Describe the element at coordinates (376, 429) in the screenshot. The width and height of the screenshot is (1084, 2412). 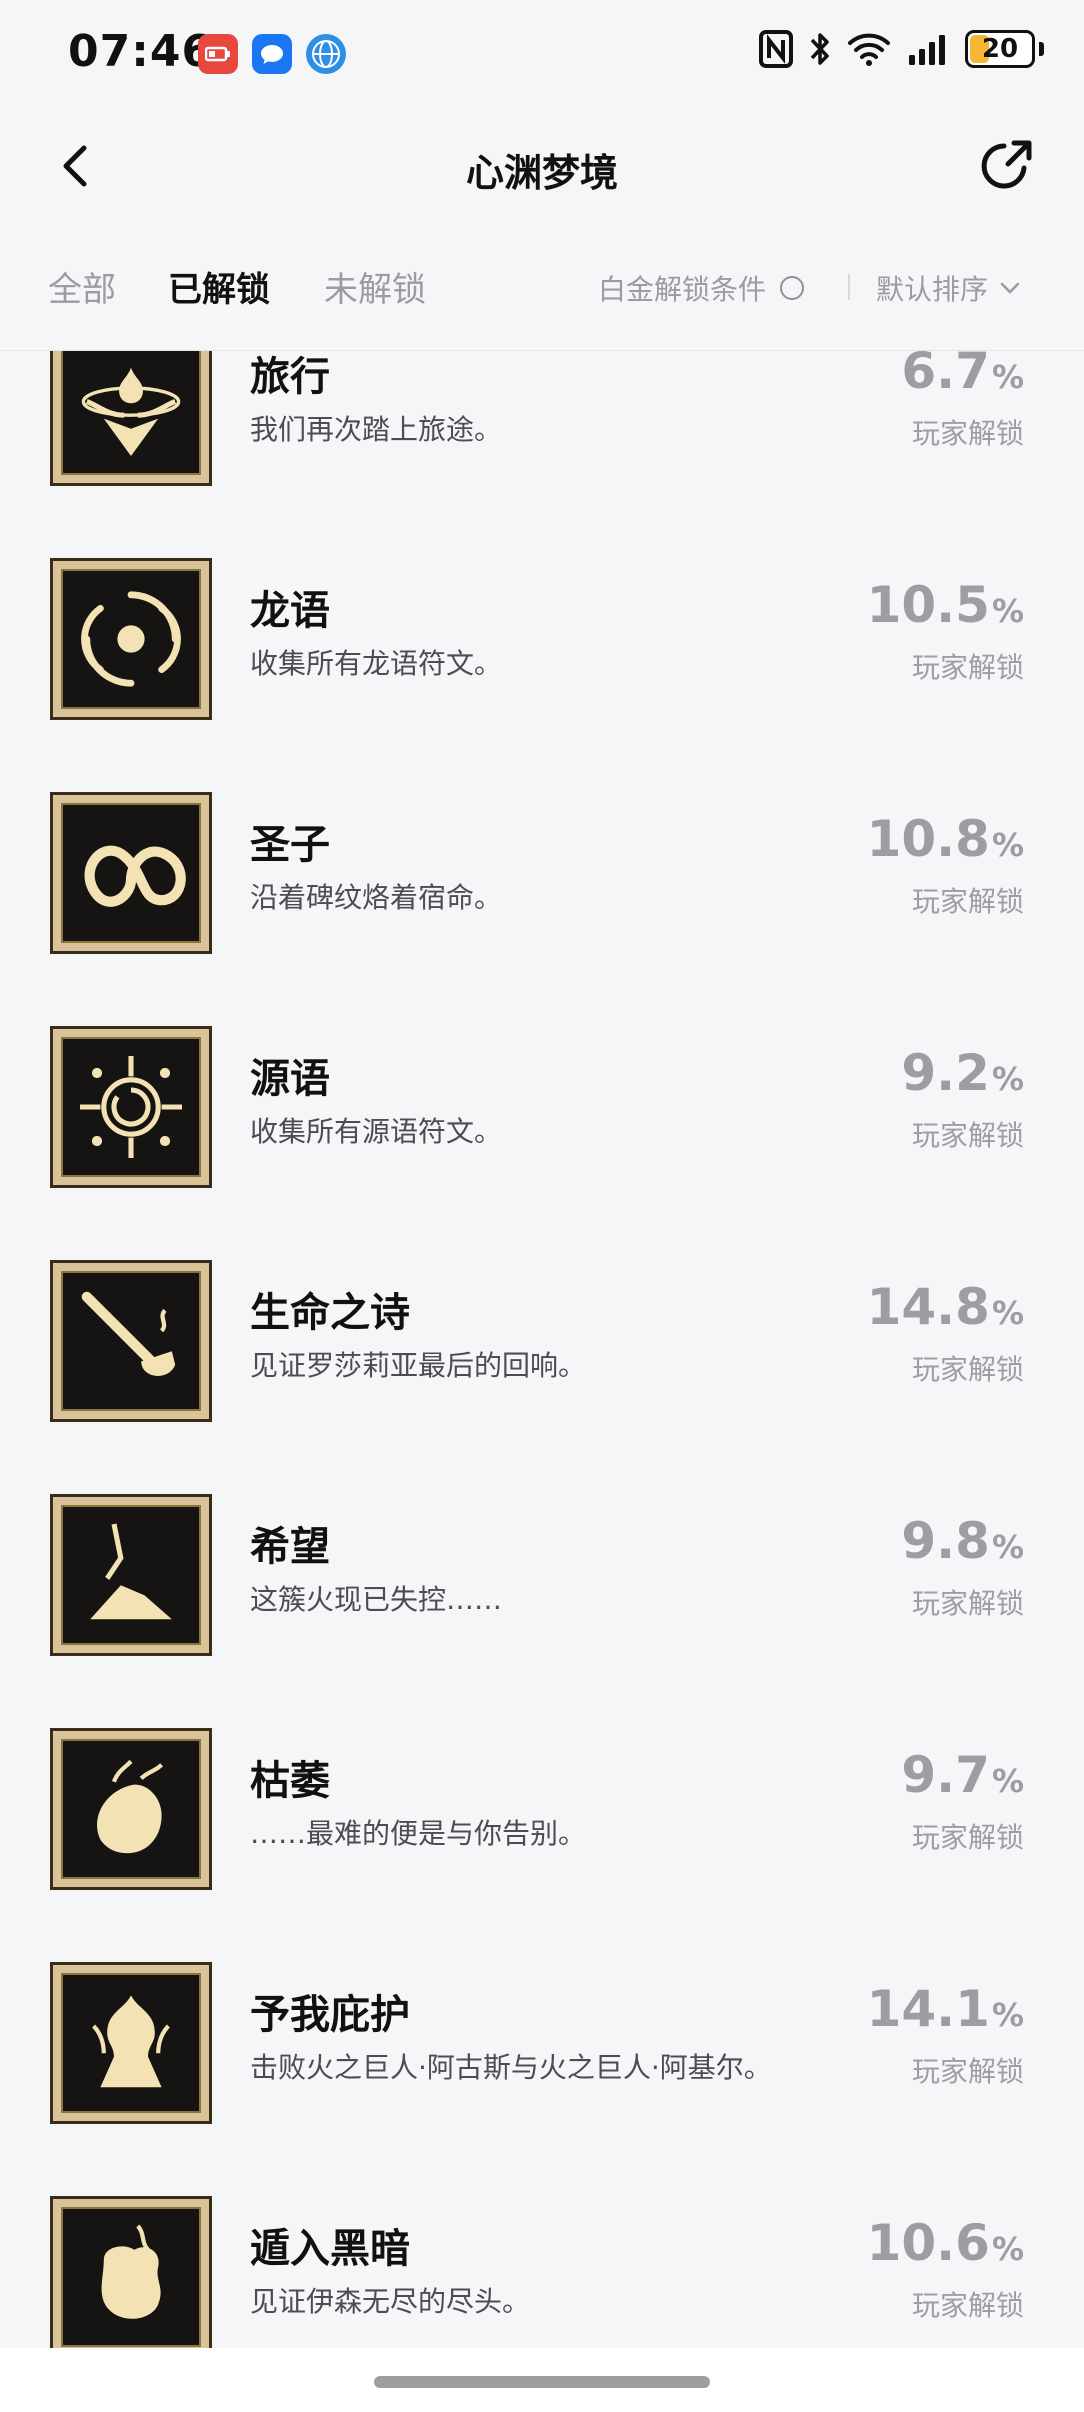
I see `achievement-description: 我们再次踏上旅途。` at that location.